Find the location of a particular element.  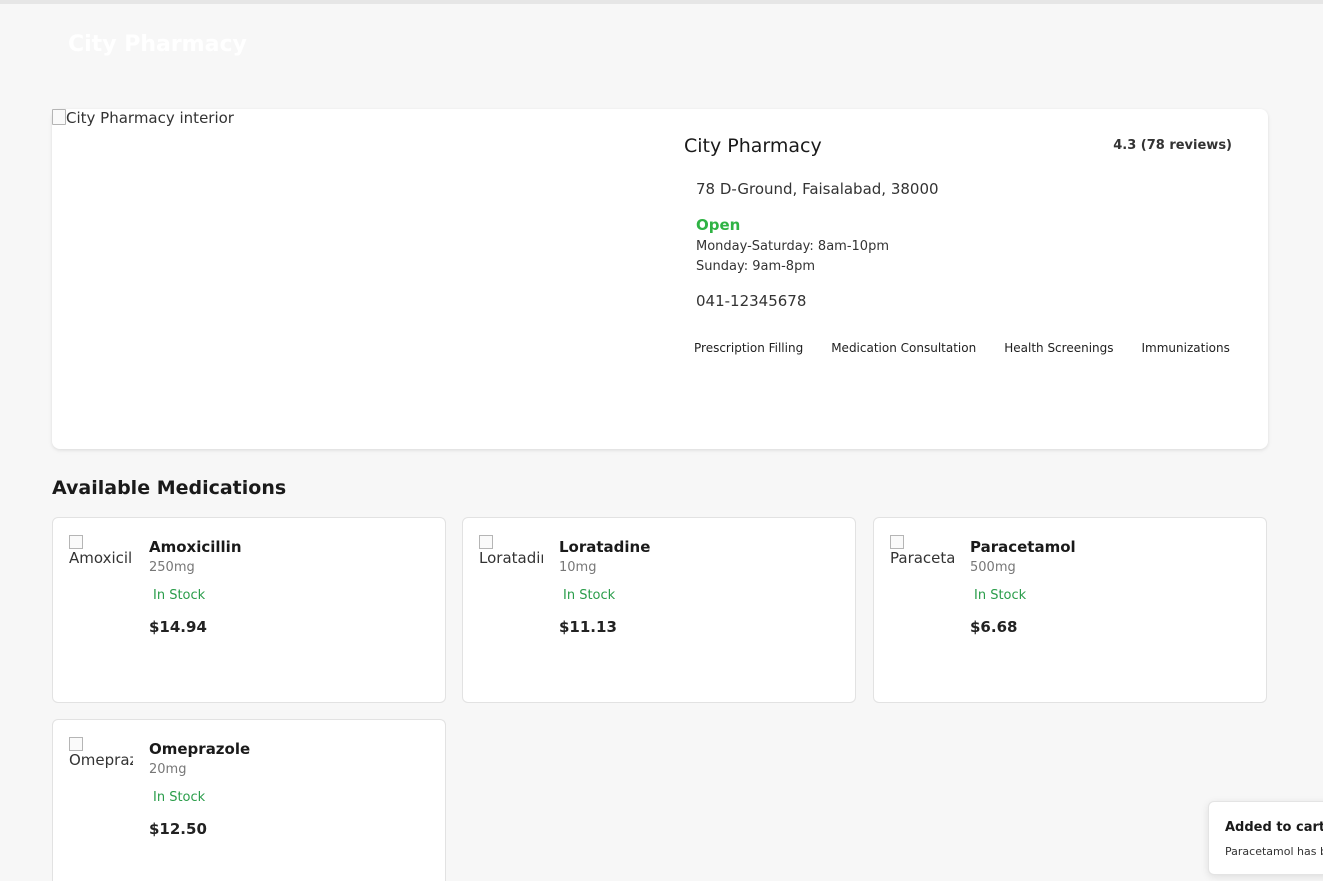

medication-price: $14.94 is located at coordinates (178, 627).